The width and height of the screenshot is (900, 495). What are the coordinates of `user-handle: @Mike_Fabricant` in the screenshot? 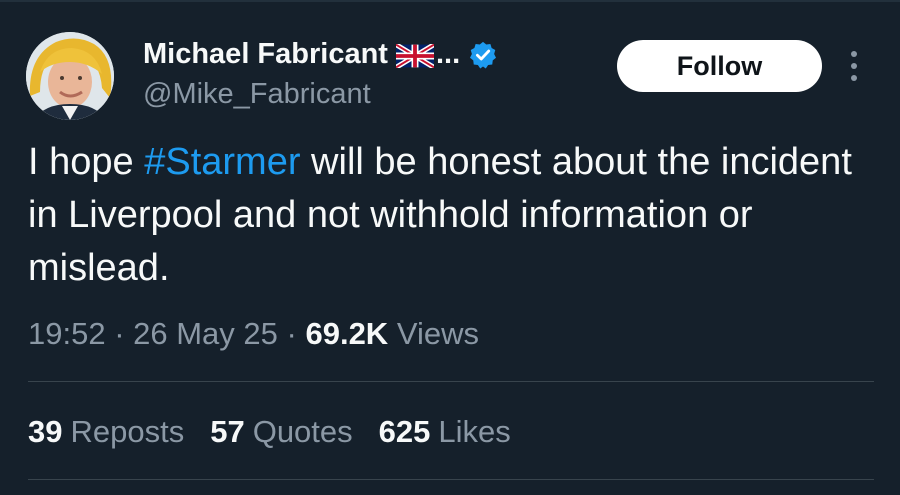 It's located at (257, 94).